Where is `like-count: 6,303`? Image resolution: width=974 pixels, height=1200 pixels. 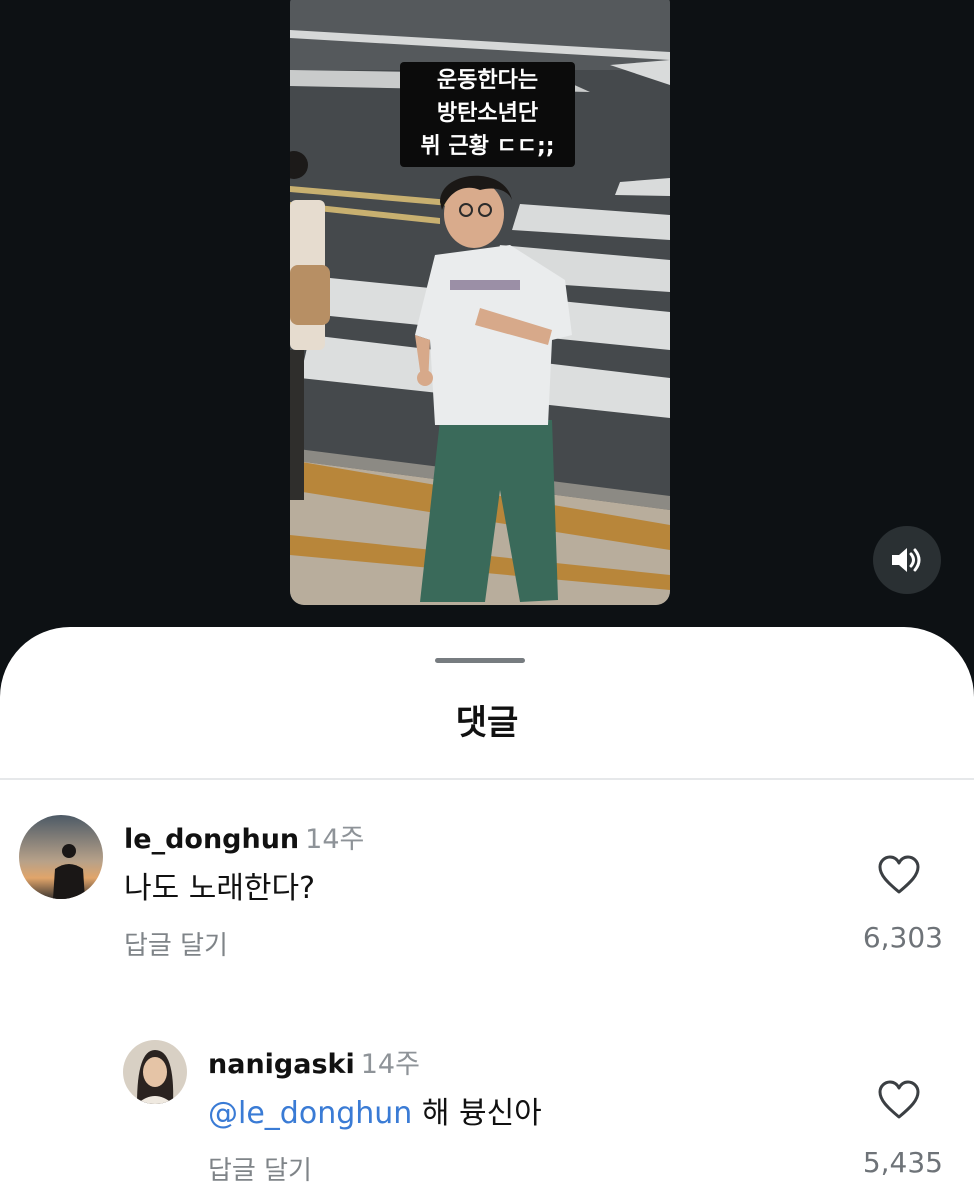
like-count: 6,303 is located at coordinates (902, 937).